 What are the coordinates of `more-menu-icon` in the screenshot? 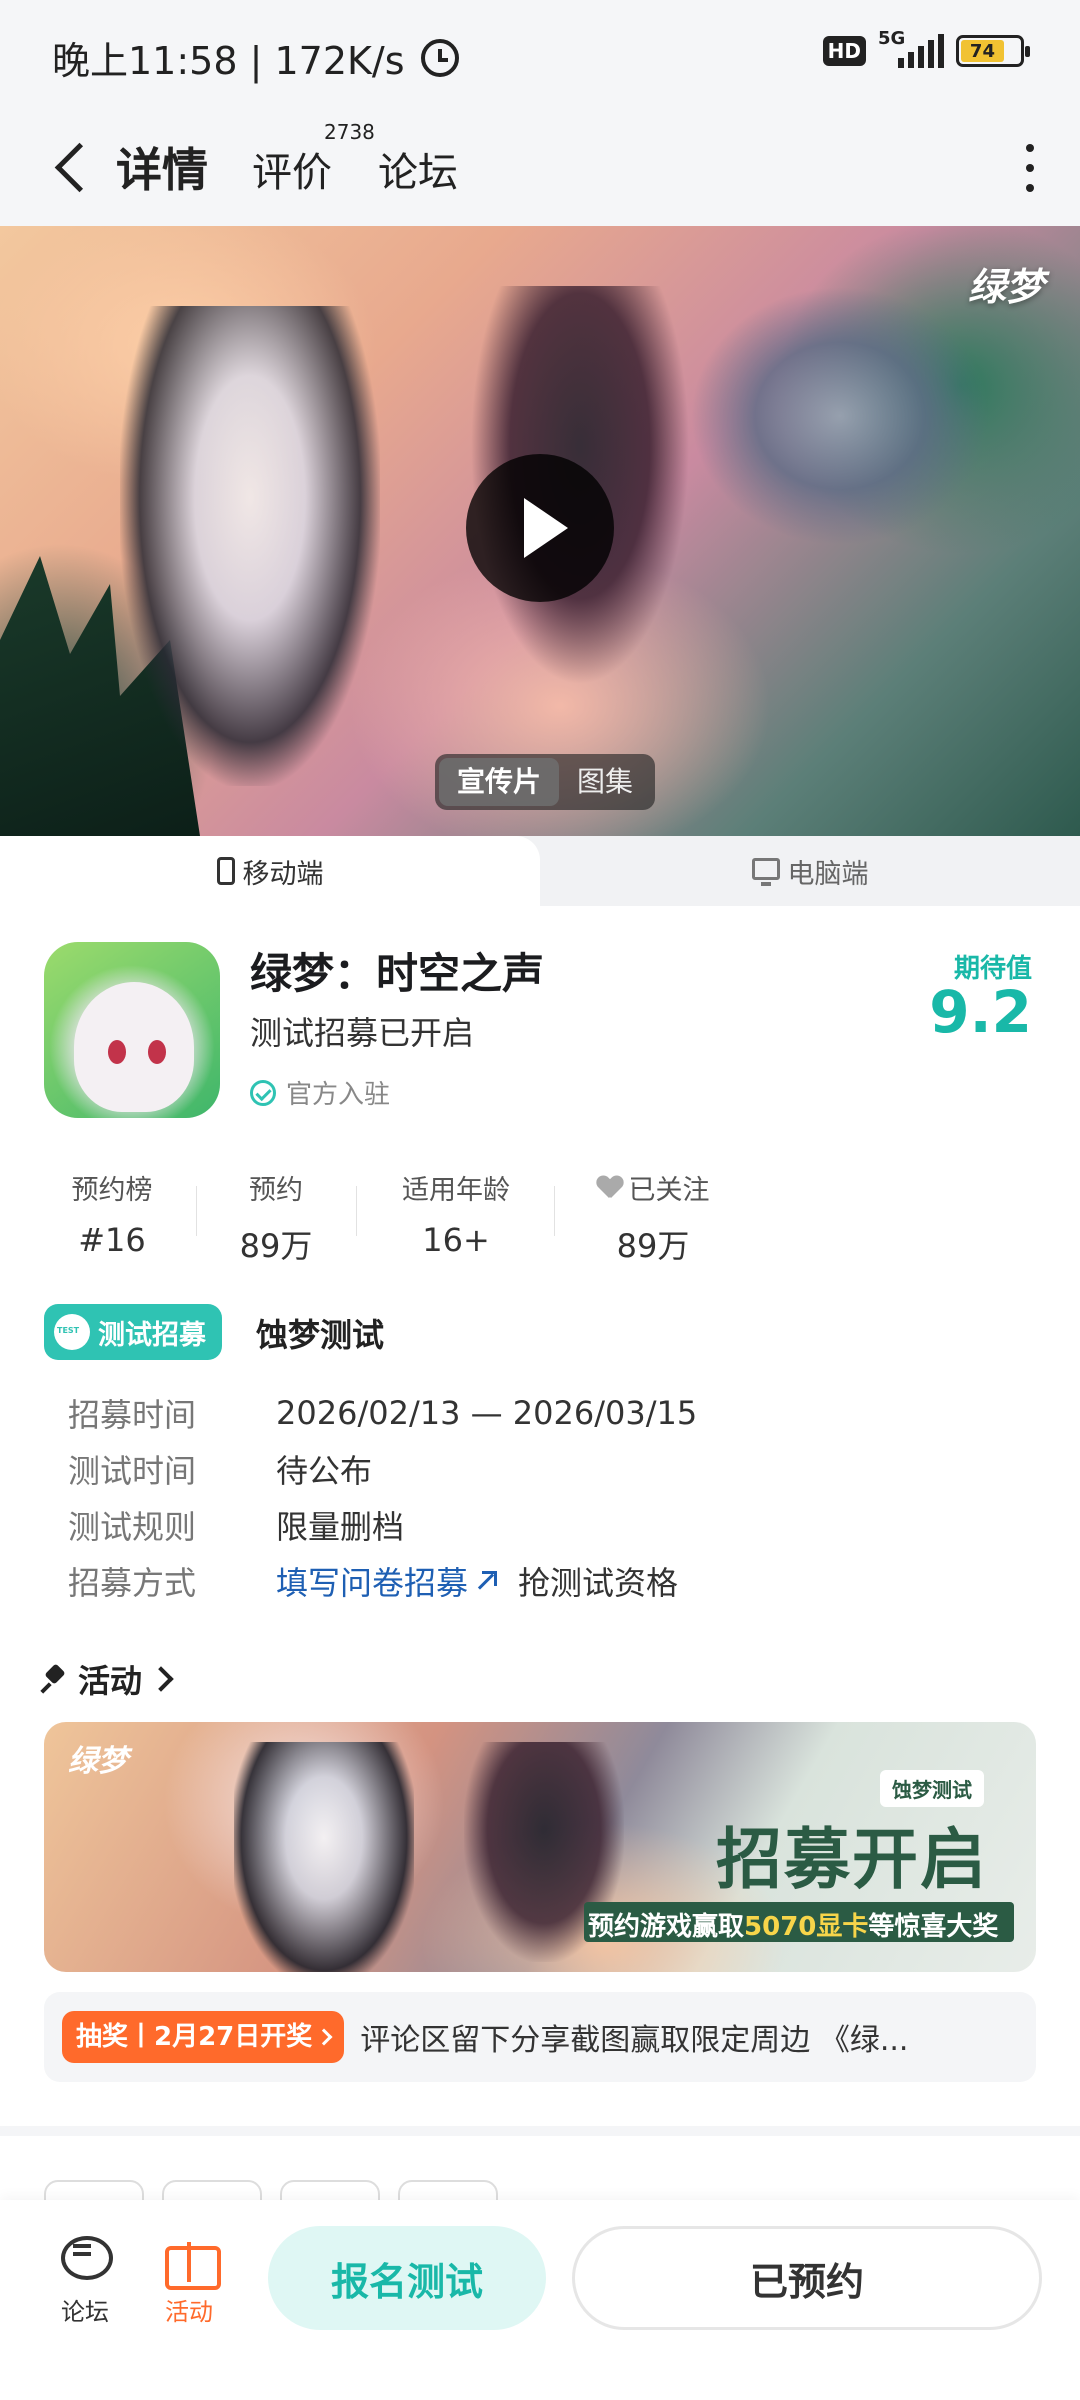 It's located at (1030, 168).